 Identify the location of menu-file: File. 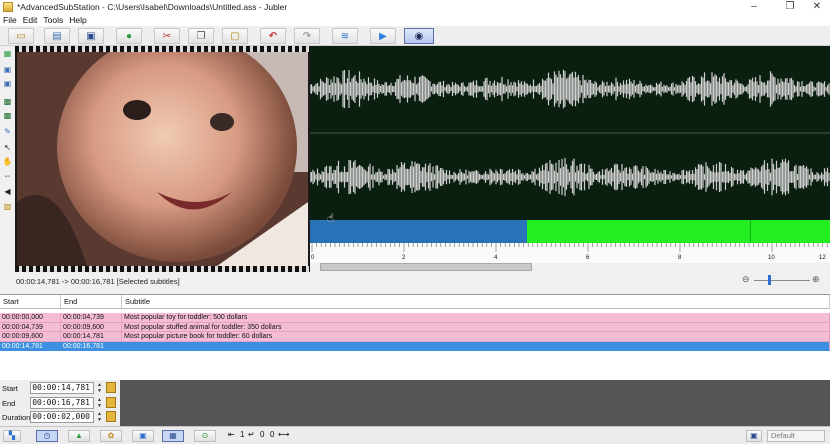
(10, 20).